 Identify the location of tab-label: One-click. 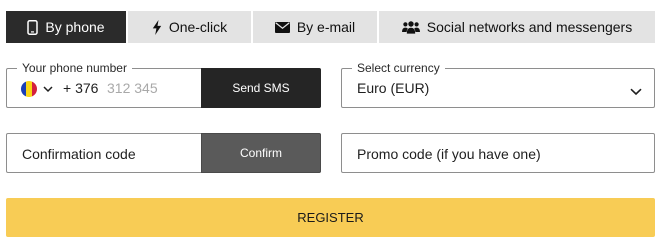
(198, 27).